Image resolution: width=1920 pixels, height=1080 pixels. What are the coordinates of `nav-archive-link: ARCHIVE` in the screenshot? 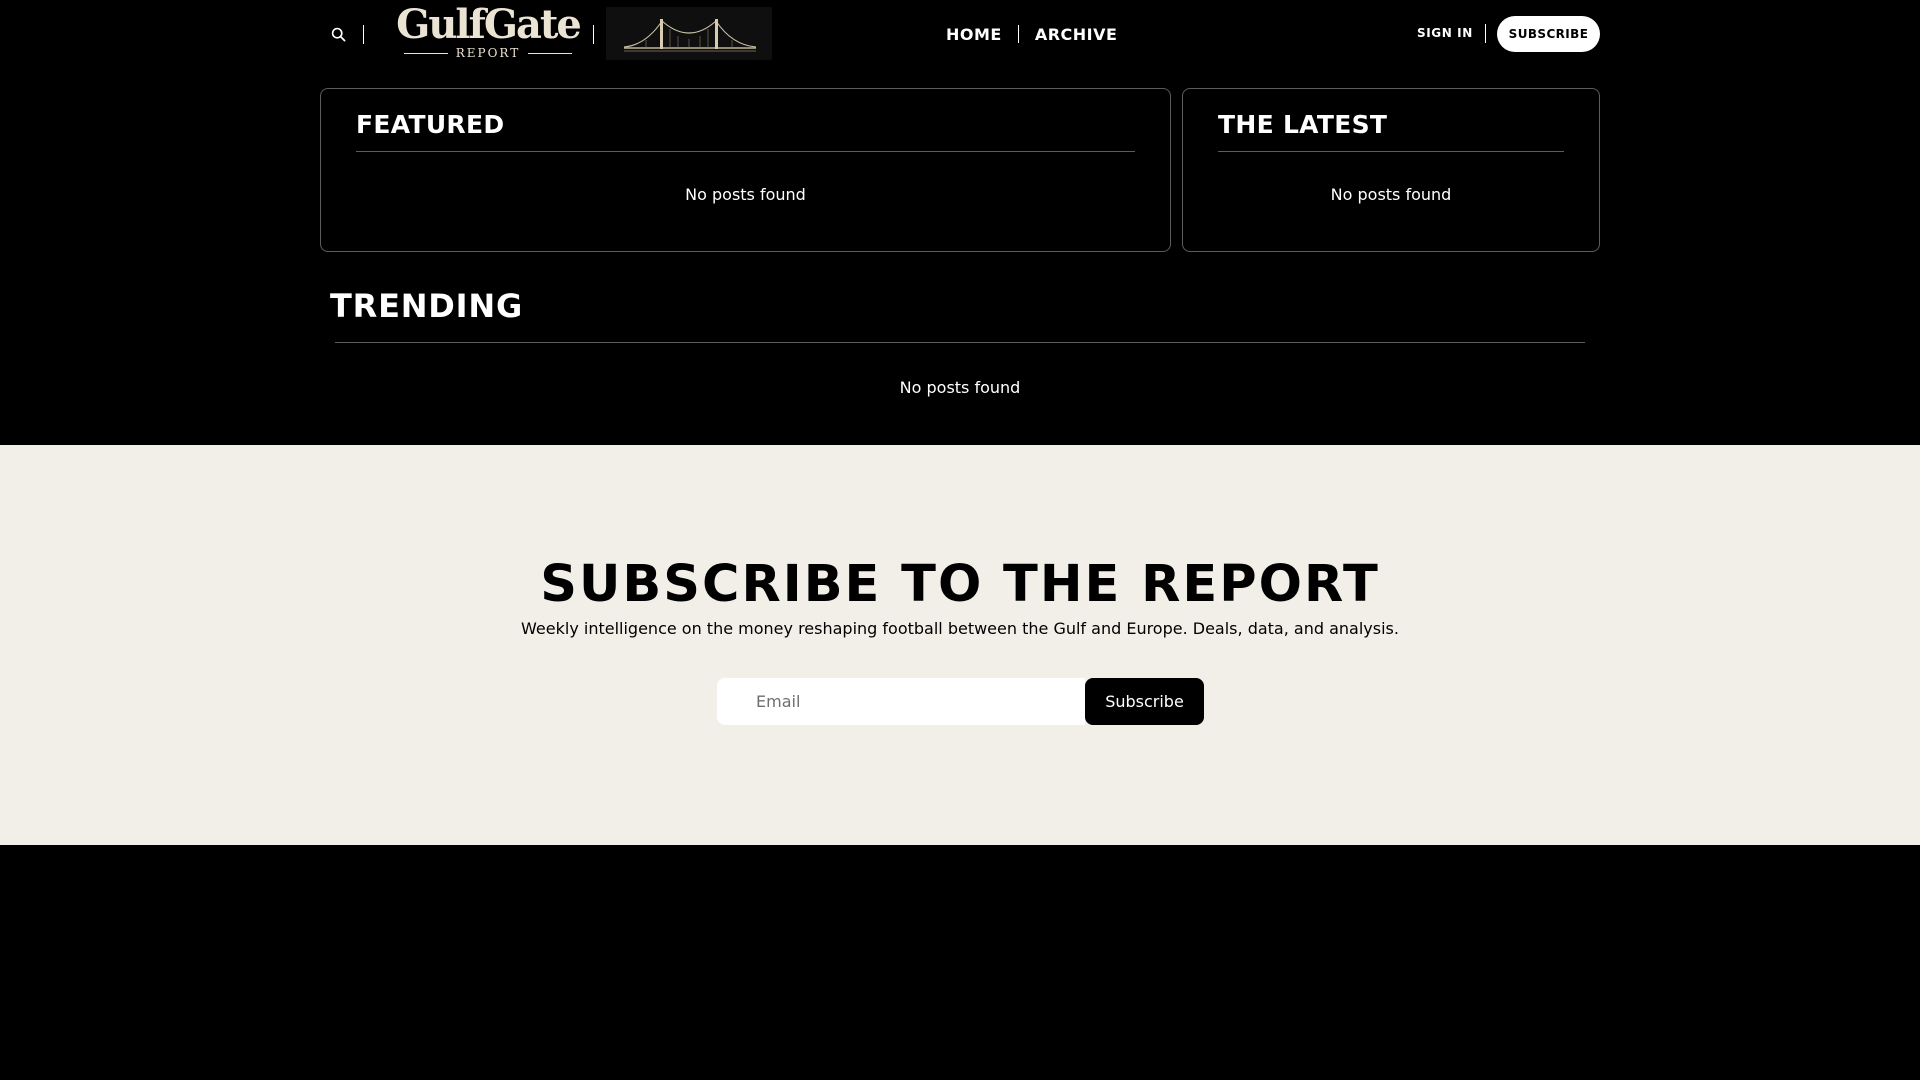 It's located at (1076, 34).